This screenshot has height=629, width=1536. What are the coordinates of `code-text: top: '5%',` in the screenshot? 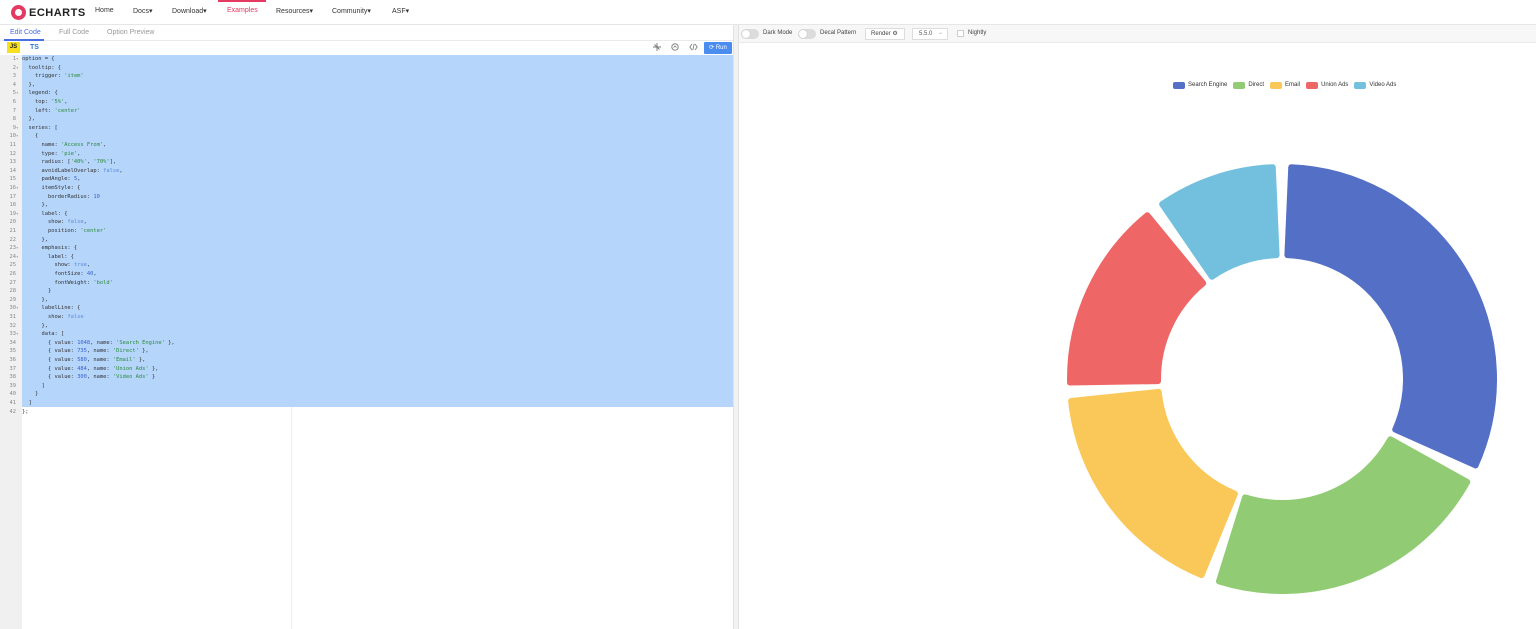 It's located at (45, 102).